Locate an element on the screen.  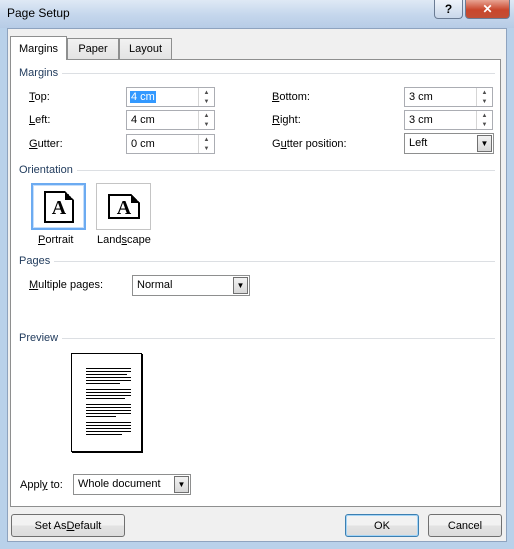
right-margin-value: 3 cm is located at coordinates (421, 120).